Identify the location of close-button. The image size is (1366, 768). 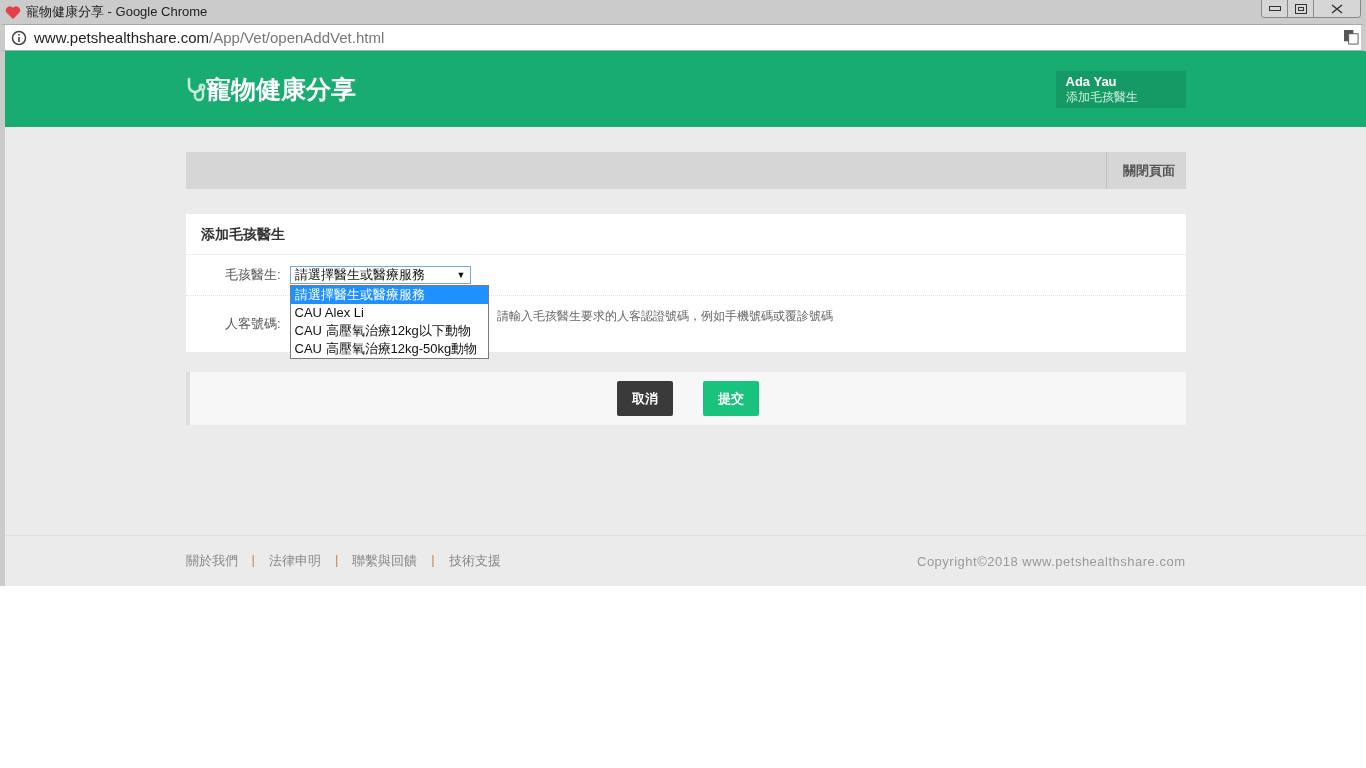
(1336, 8).